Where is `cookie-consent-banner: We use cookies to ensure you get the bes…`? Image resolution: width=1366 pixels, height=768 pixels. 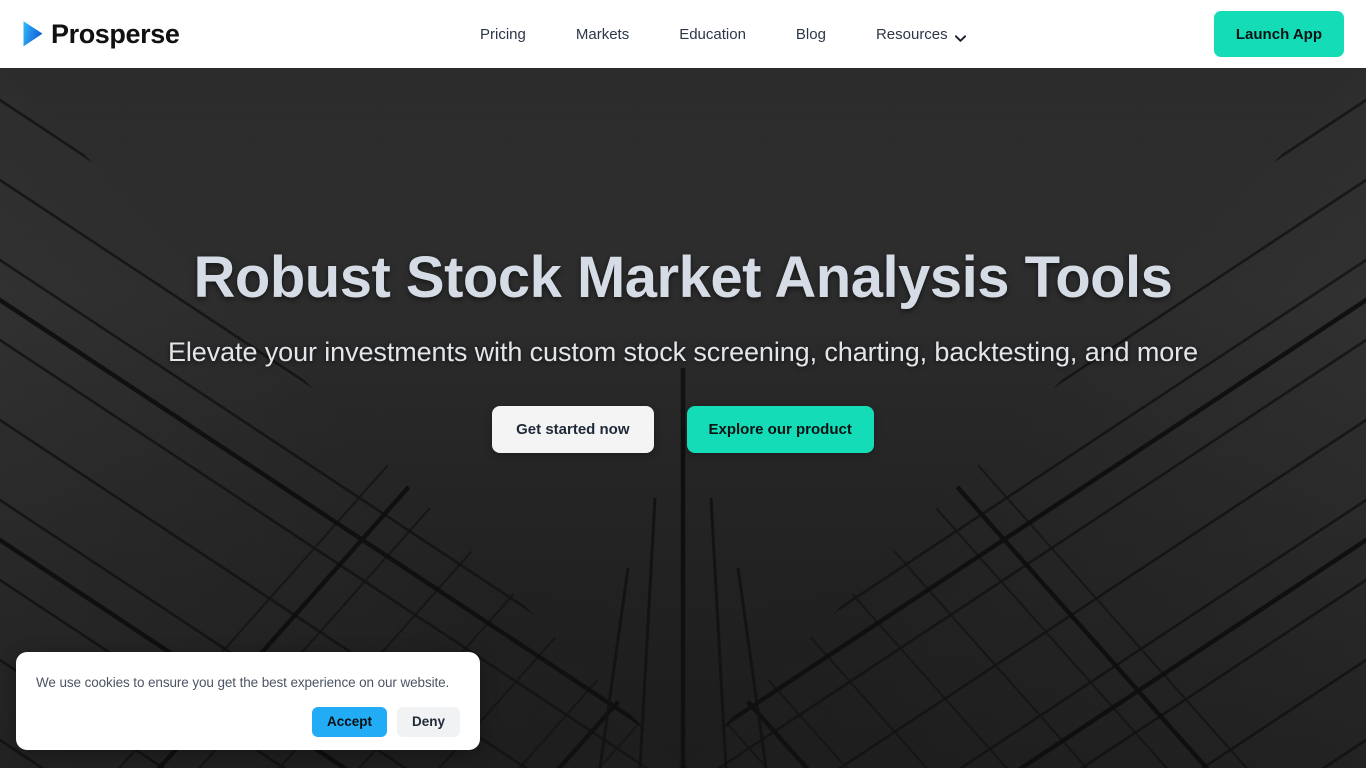 cookie-consent-banner: We use cookies to ensure you get the bes… is located at coordinates (248, 701).